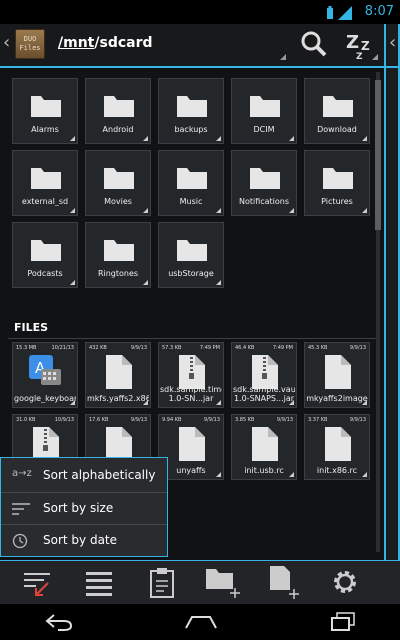  What do you see at coordinates (45, 273) in the screenshot?
I see `folder-name: Podcasts` at bounding box center [45, 273].